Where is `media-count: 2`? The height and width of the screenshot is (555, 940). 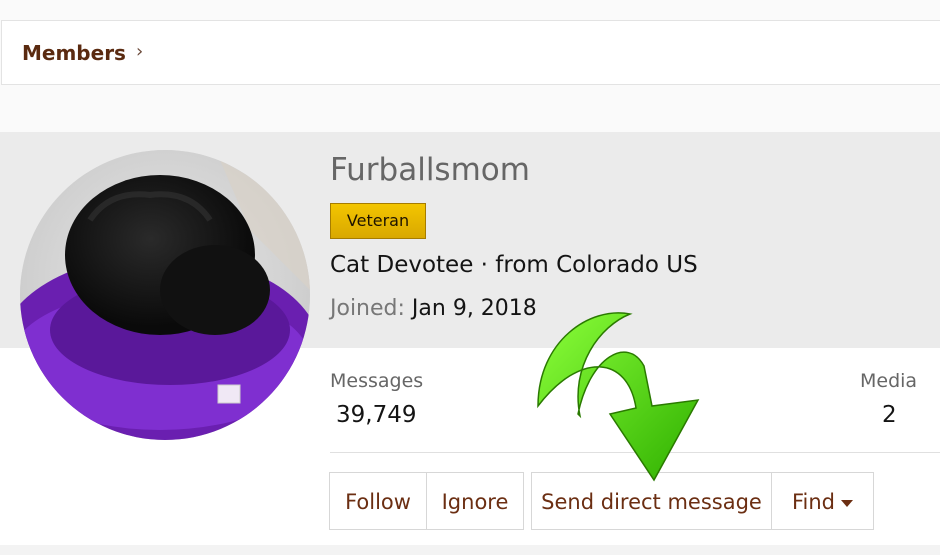
media-count: 2 is located at coordinates (889, 415).